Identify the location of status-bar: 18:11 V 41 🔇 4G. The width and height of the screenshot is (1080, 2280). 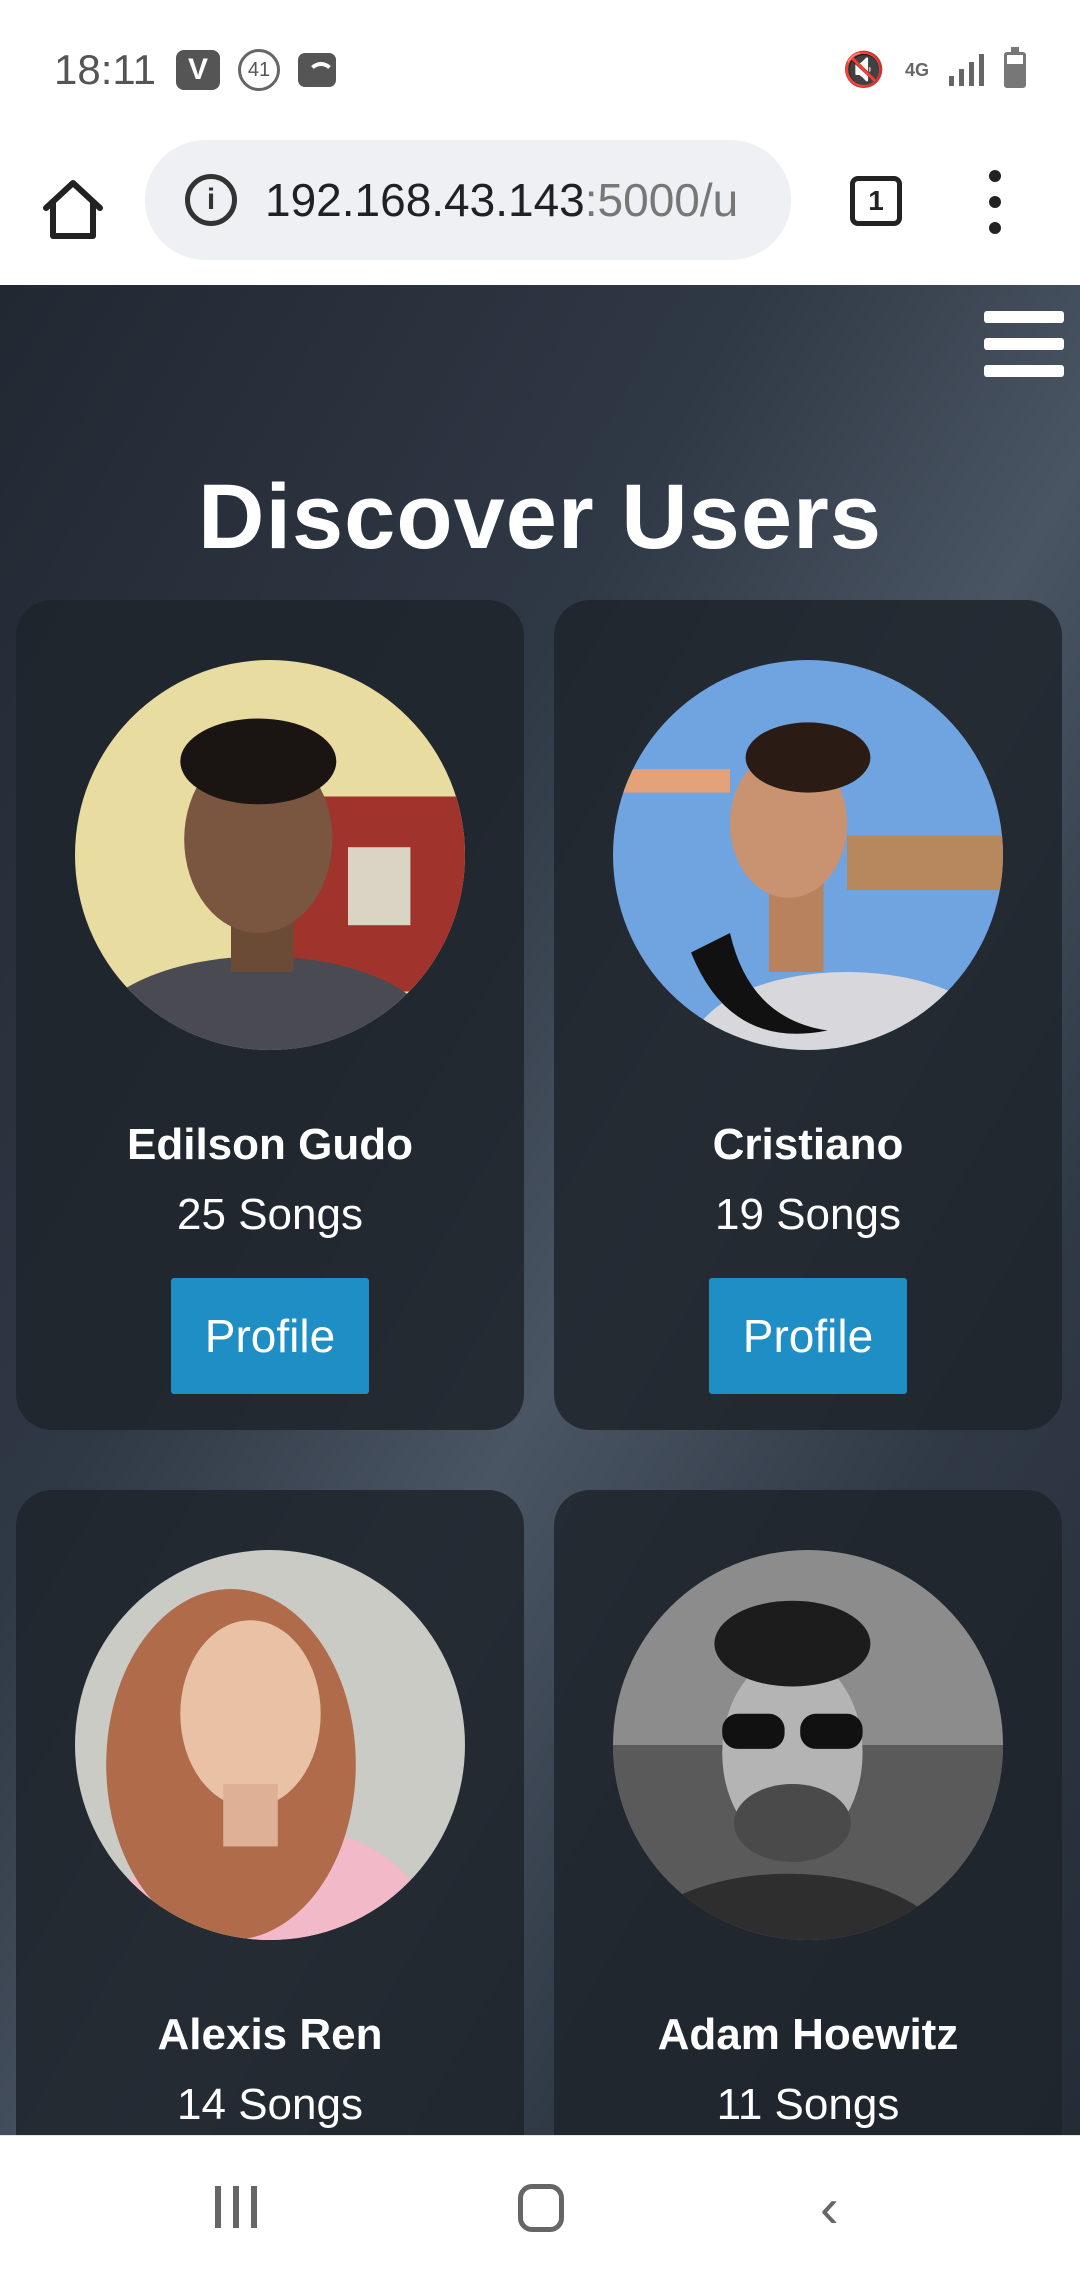
(540, 70).